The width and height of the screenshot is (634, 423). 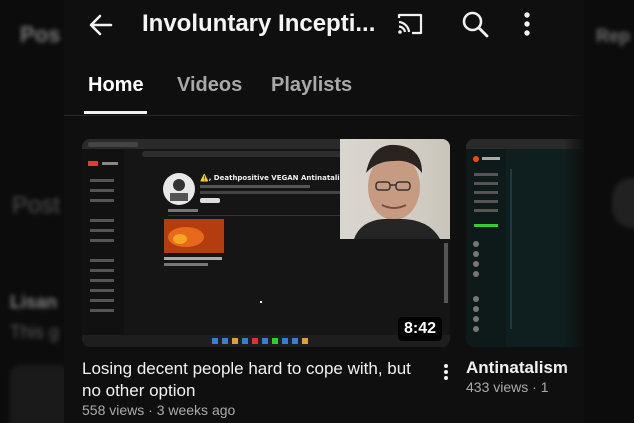 What do you see at coordinates (613, 36) in the screenshot?
I see `background-reply: Rep` at bounding box center [613, 36].